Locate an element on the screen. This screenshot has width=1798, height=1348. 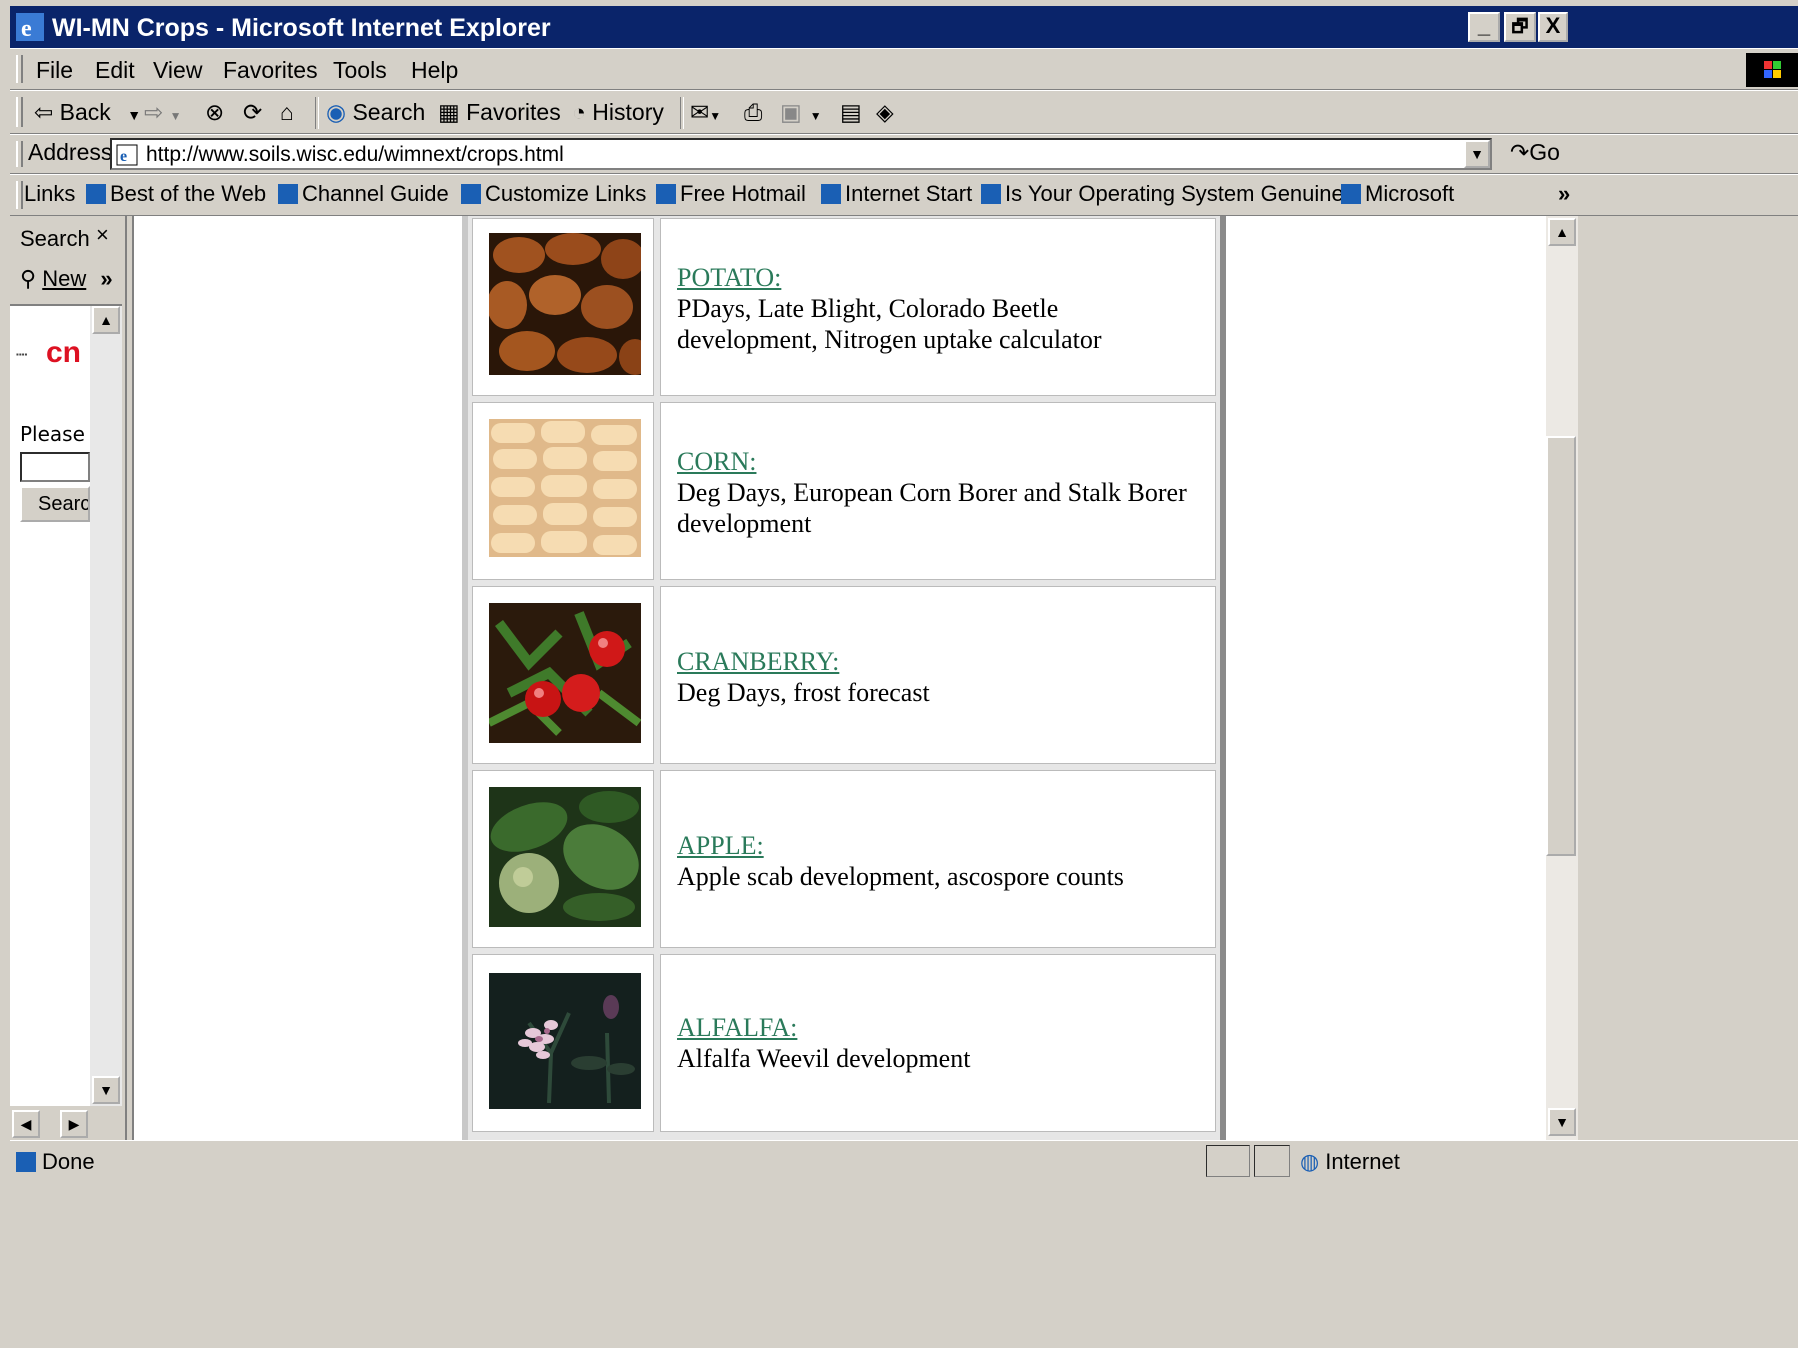
search-button: ◉ Search is located at coordinates (375, 112).